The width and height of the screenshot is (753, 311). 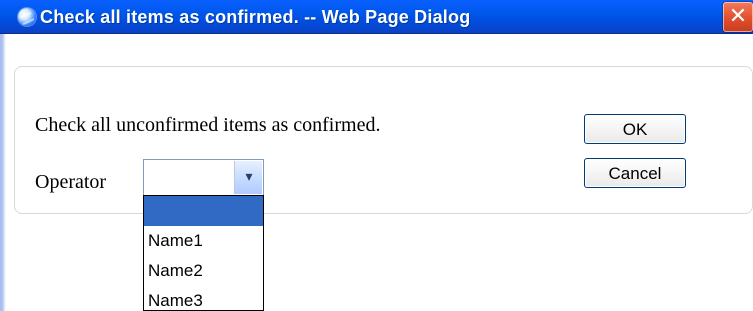 I want to click on ie-dialog-icon, so click(x=27, y=17).